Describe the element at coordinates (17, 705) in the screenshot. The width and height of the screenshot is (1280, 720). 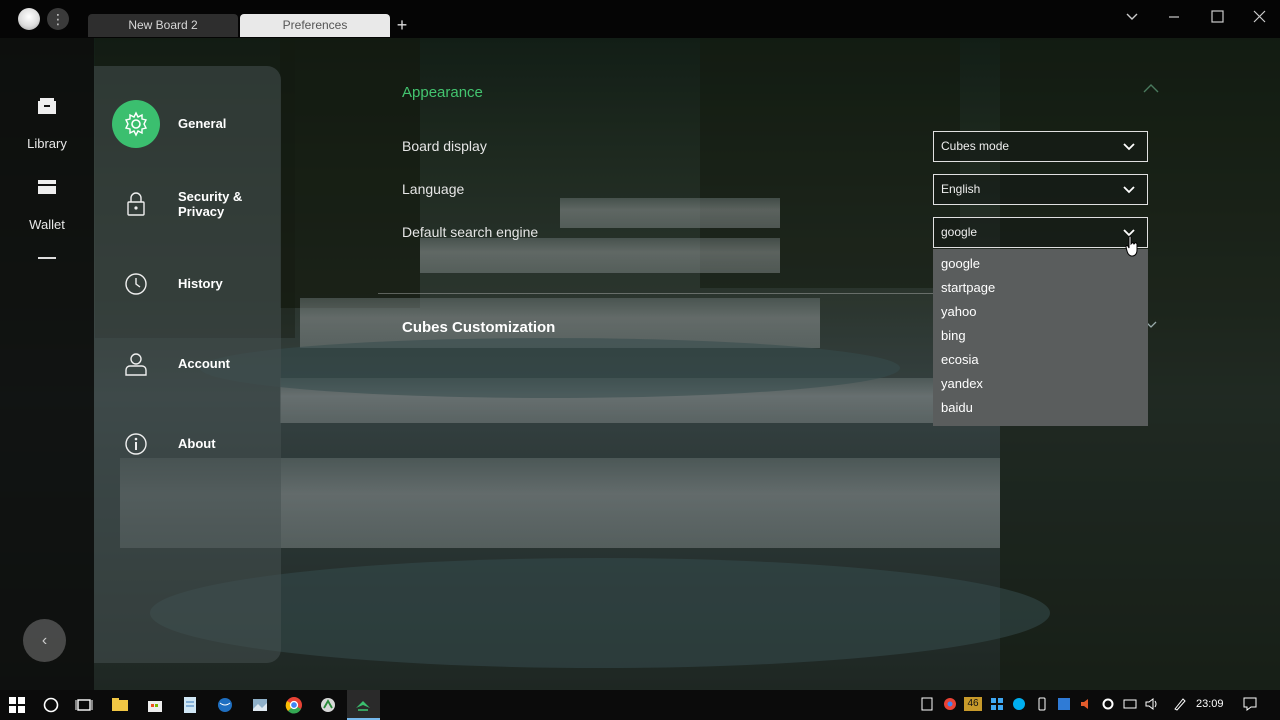
I see `windows-start-icon` at that location.